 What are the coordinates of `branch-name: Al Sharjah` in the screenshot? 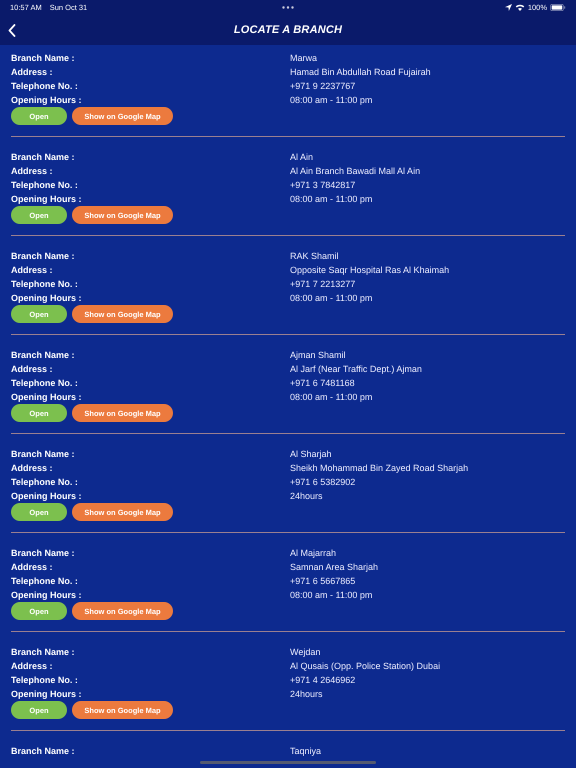 It's located at (311, 454).